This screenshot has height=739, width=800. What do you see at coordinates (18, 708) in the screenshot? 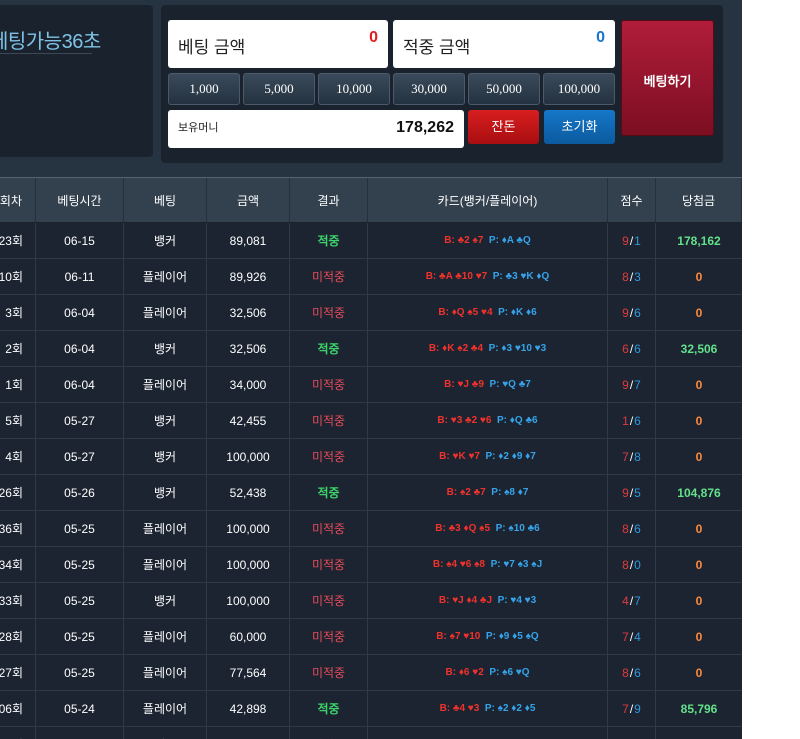
I see `round-cell: 06회` at bounding box center [18, 708].